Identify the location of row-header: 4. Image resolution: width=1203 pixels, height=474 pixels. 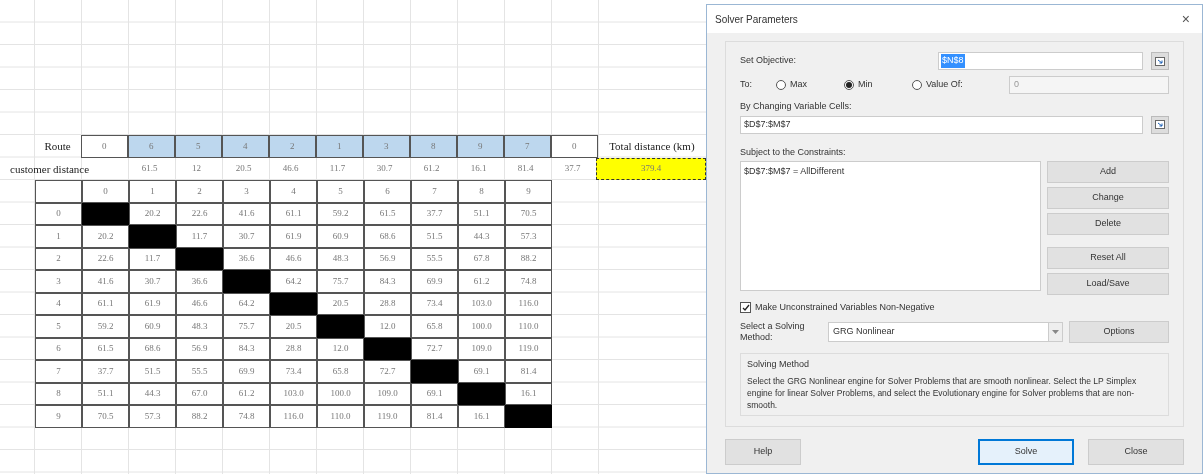
(58, 303).